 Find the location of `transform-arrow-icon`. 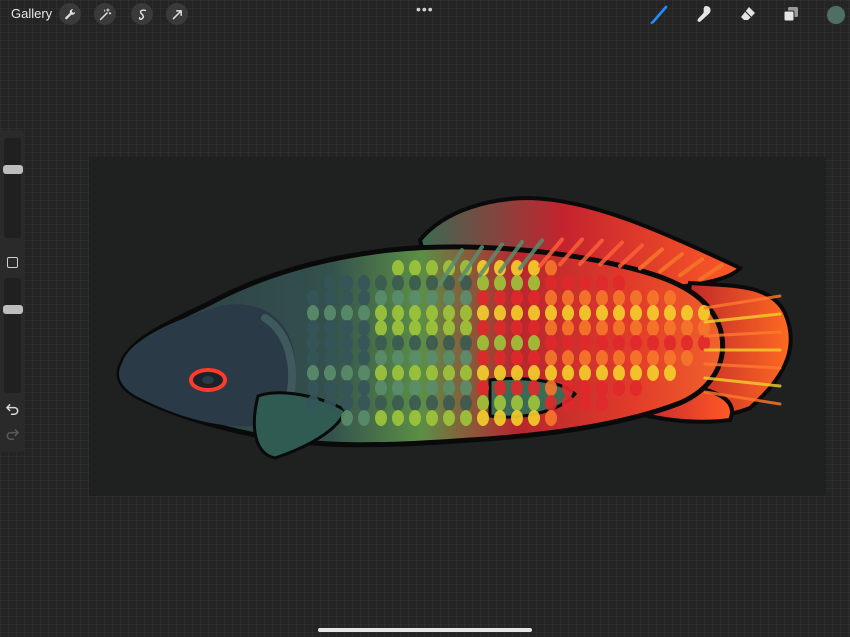

transform-arrow-icon is located at coordinates (177, 14).